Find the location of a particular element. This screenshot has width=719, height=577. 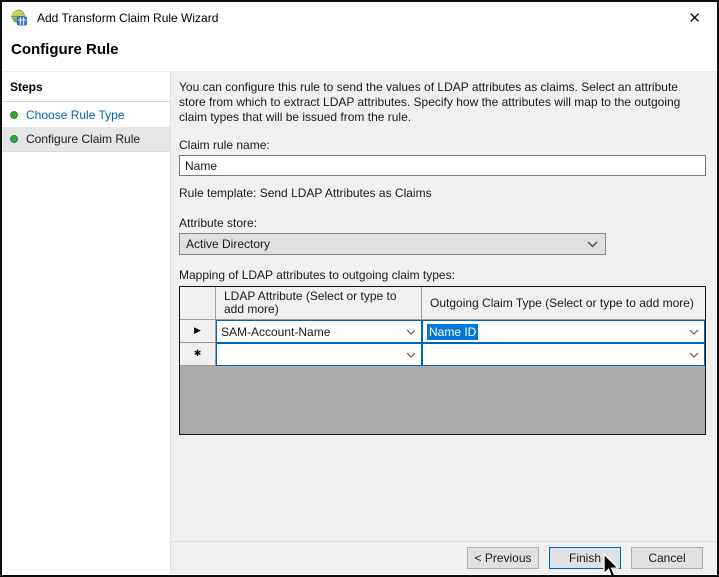

attribute-store-select: Active Directory is located at coordinates (392, 244).